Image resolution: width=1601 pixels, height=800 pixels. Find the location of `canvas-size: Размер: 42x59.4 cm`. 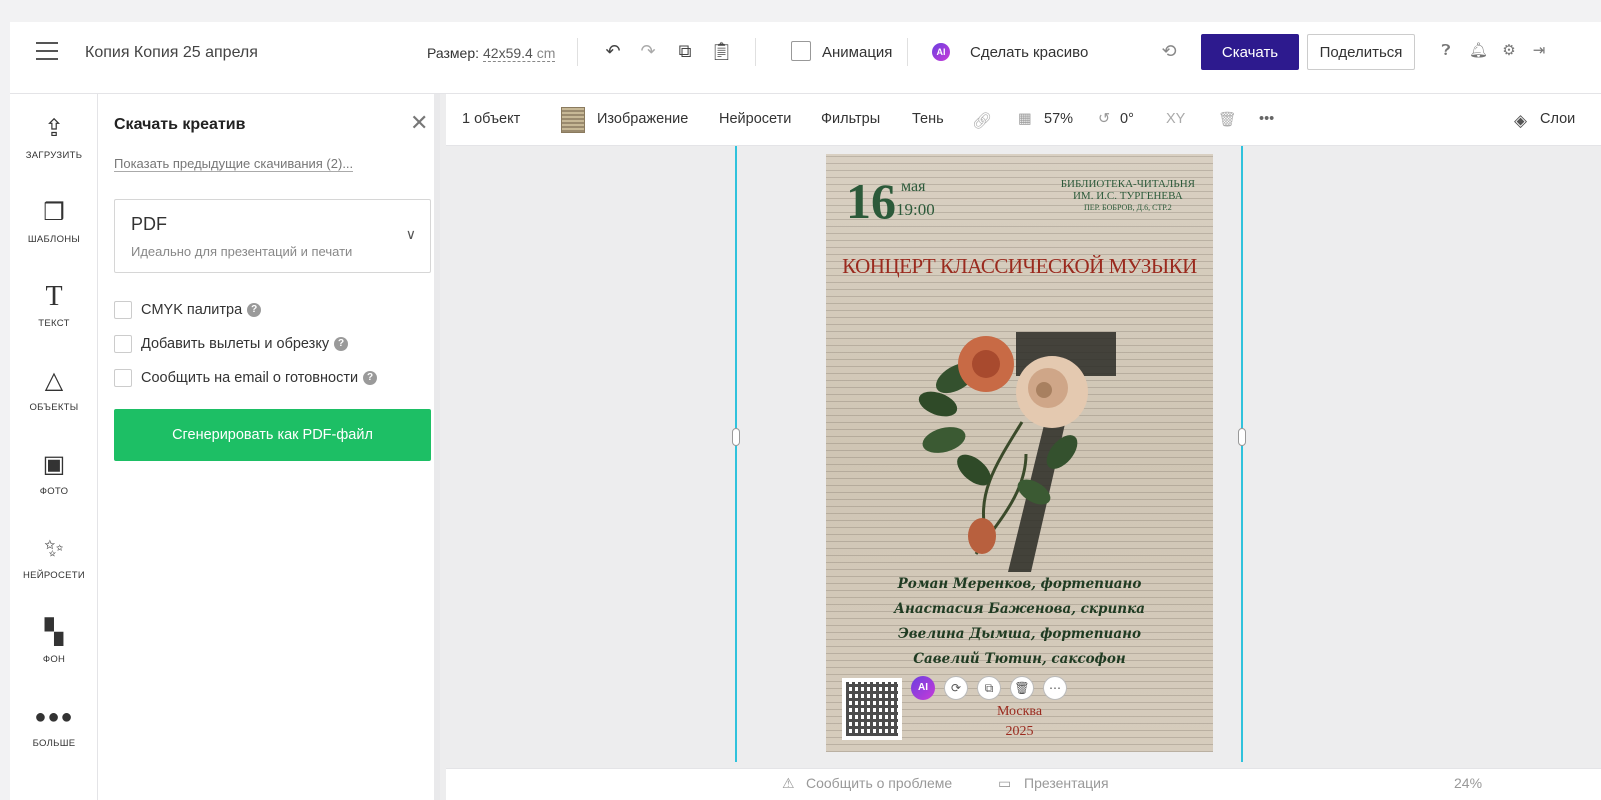

canvas-size: Размер: 42x59.4 cm is located at coordinates (491, 53).